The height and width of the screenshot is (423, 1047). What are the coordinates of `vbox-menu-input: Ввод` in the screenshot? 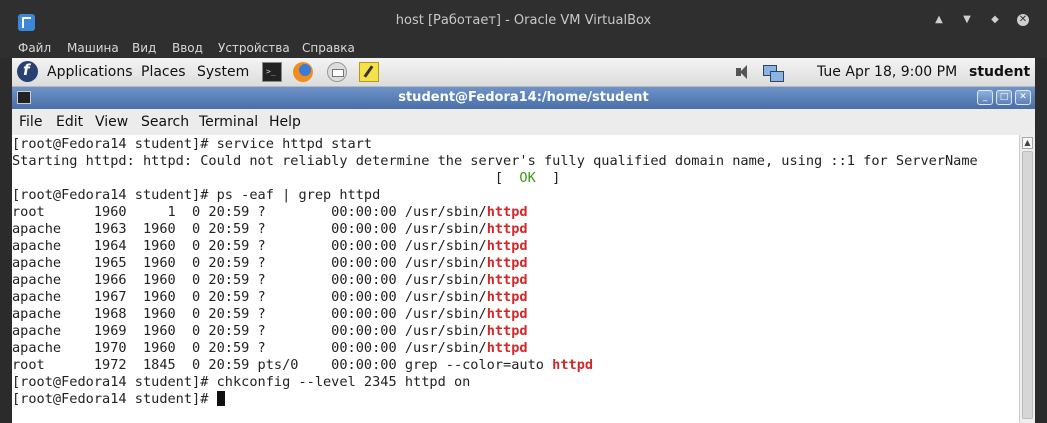 It's located at (187, 48).